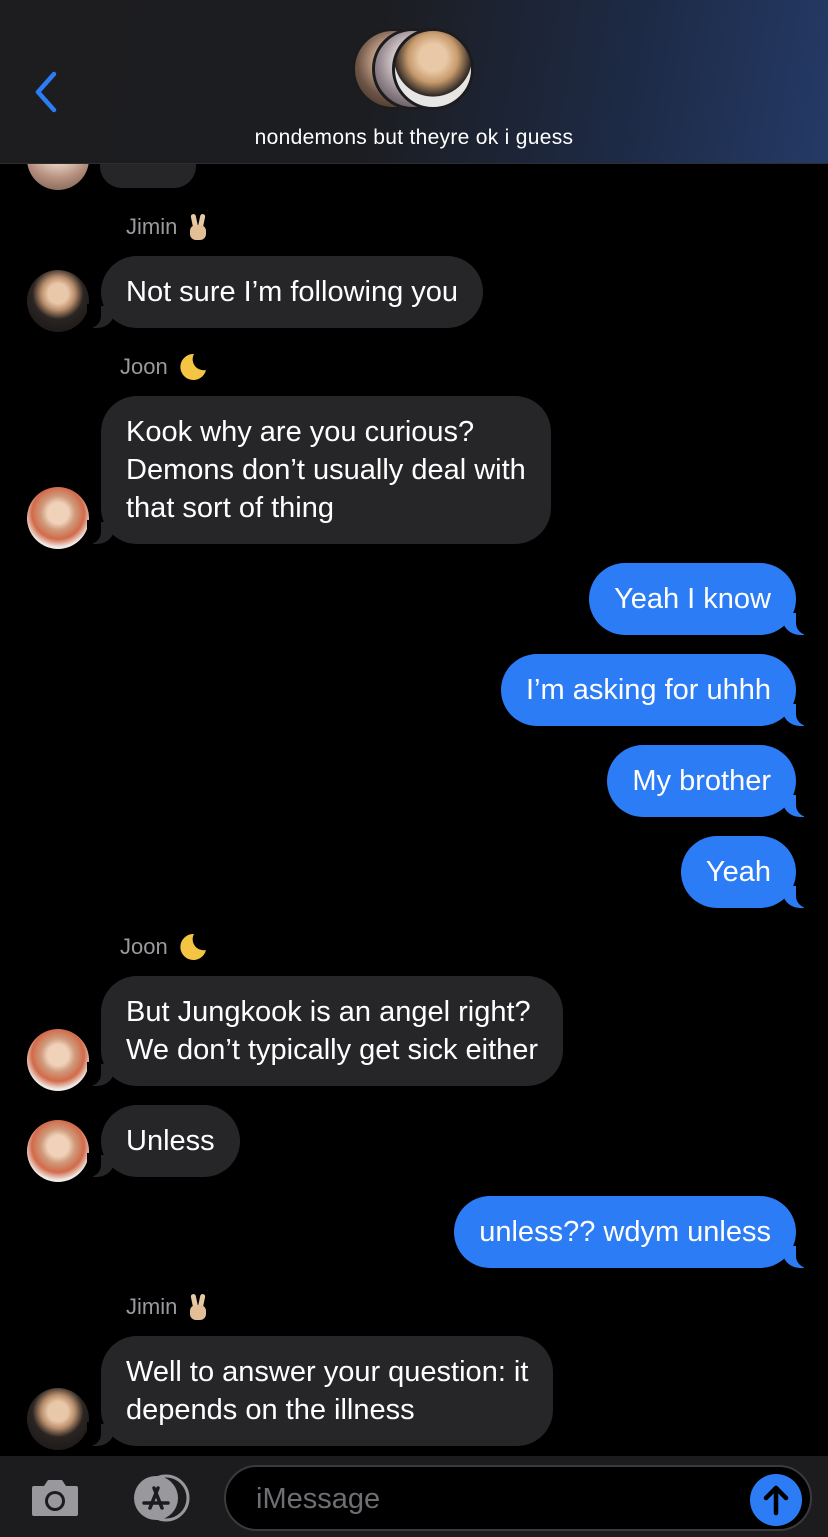  Describe the element at coordinates (414, 138) in the screenshot. I see `group-name: nondemons but theyre ok i guess` at that location.